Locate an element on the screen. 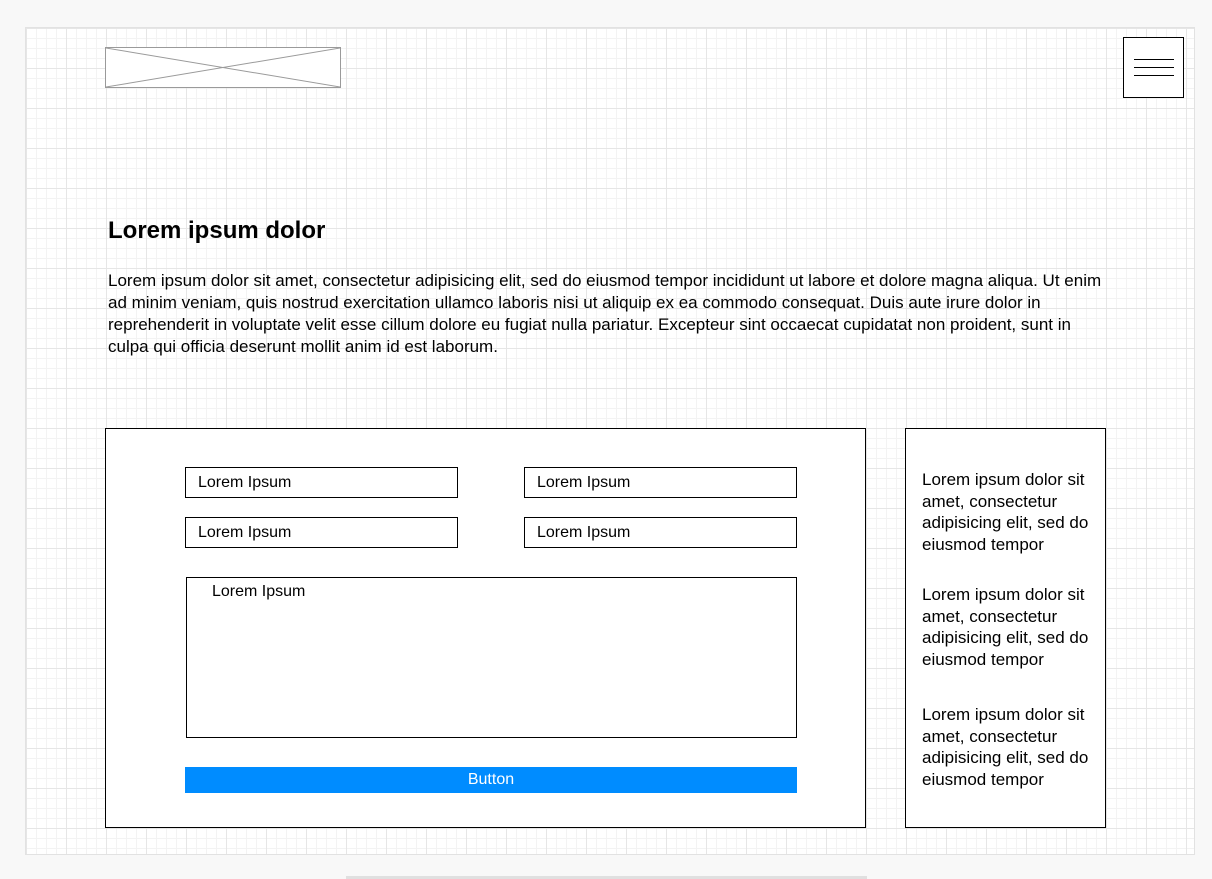 The image size is (1212, 879). image-placeholder-icon is located at coordinates (223, 67).